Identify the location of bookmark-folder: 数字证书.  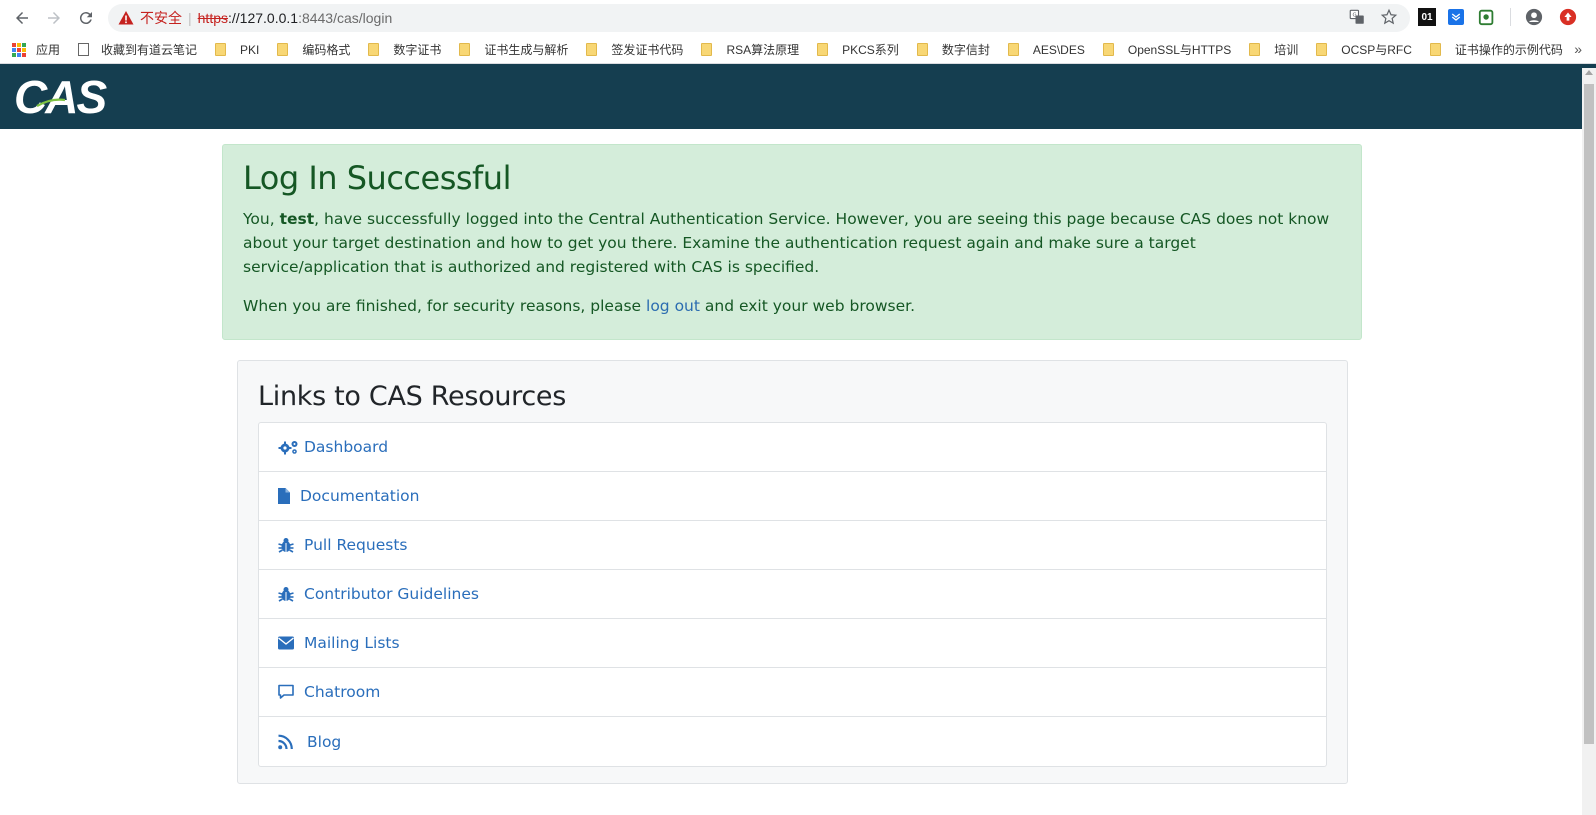
(404, 49).